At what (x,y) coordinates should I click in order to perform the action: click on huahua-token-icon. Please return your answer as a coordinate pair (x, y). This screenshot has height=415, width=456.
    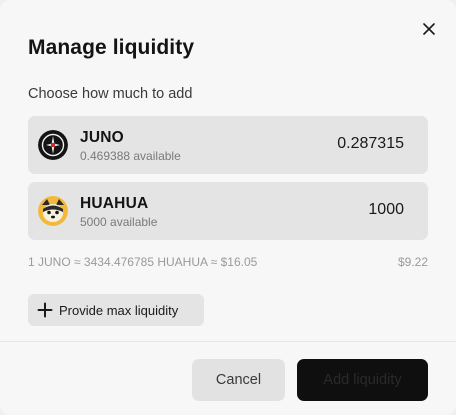
    Looking at the image, I should click on (53, 211).